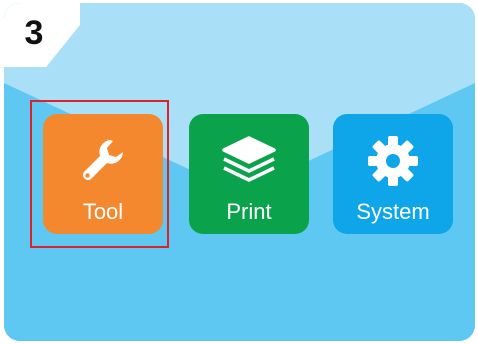 This screenshot has height=344, width=478. What do you see at coordinates (249, 211) in the screenshot?
I see `print-label: Print` at bounding box center [249, 211].